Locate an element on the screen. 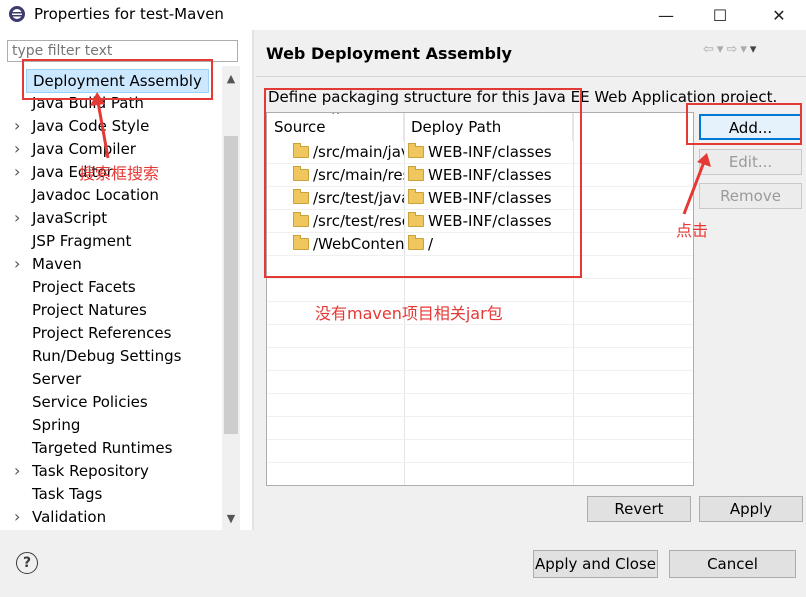  annotation-arrow-search is located at coordinates (103, 130).